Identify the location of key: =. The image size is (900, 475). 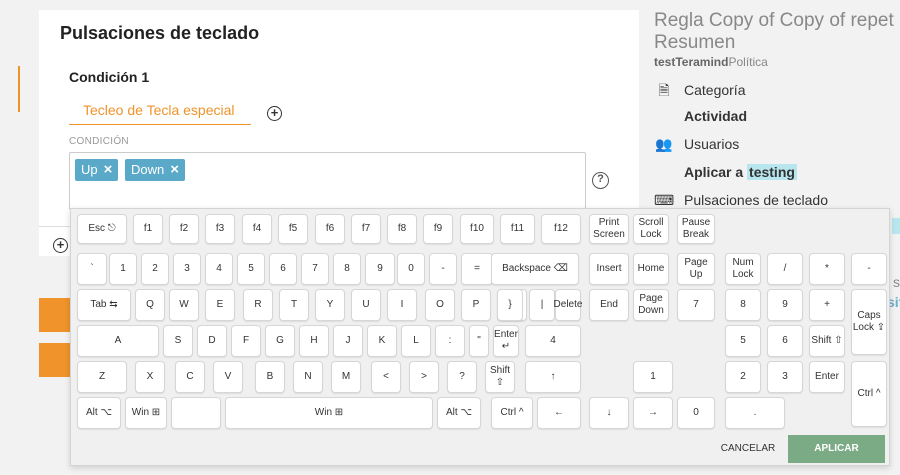
(477, 269).